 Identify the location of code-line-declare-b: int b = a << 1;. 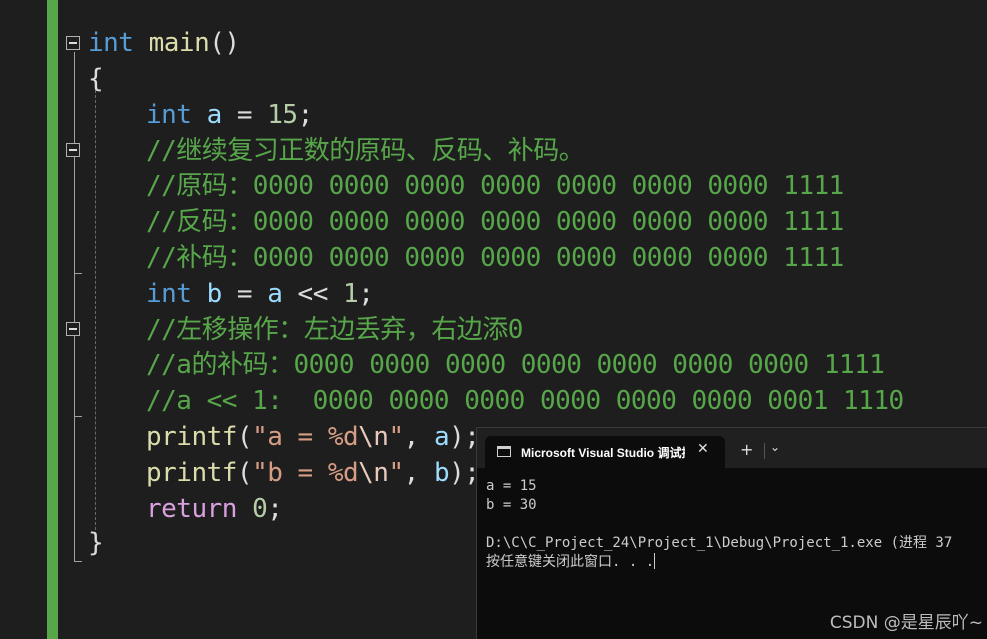
(260, 294).